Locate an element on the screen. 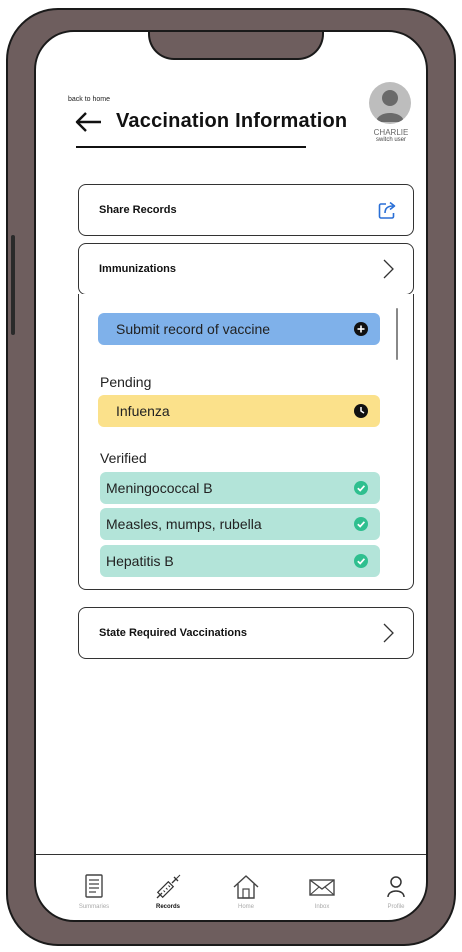 The image size is (462, 952). document-icon is located at coordinates (94, 886).